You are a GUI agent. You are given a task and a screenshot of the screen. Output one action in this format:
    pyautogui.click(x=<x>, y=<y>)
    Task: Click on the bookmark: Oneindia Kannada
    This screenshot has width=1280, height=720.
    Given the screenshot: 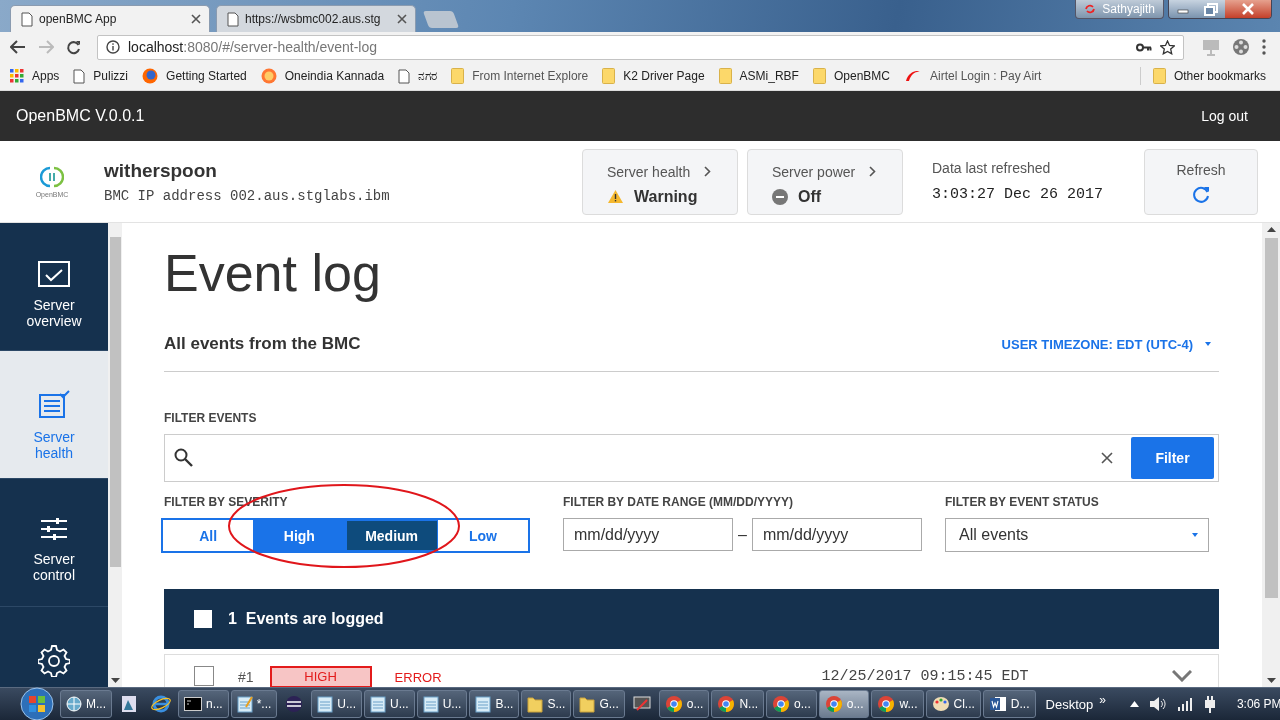 What is the action you would take?
    pyautogui.click(x=329, y=76)
    